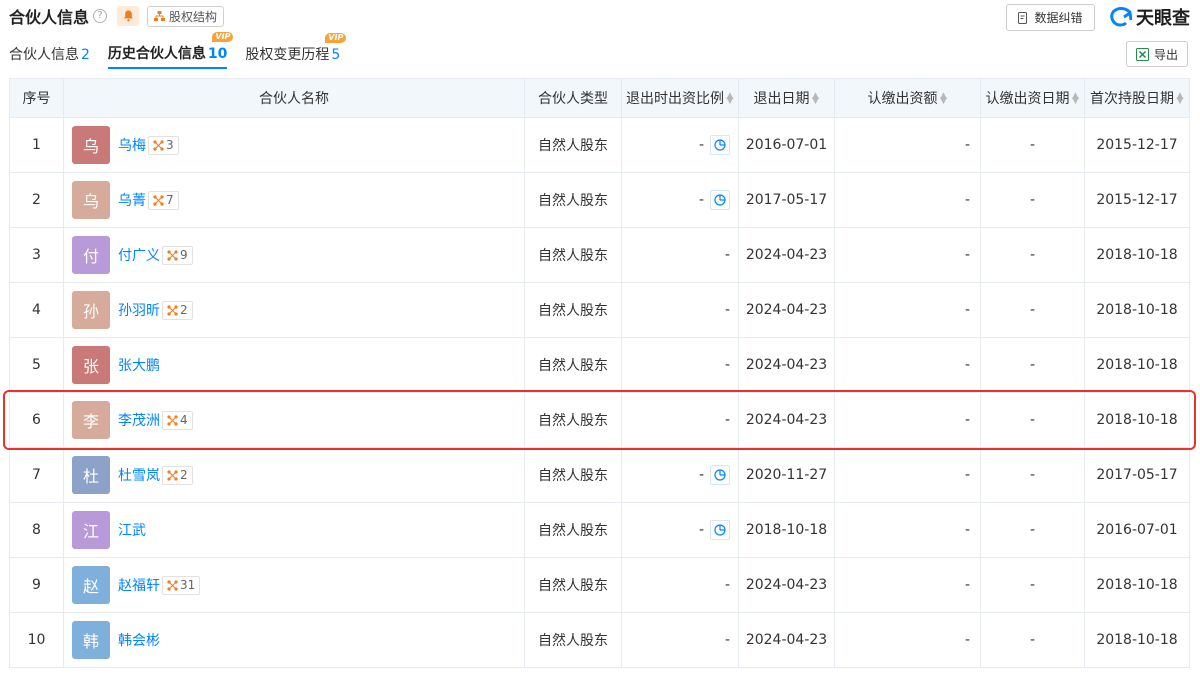 The height and width of the screenshot is (680, 1200). Describe the element at coordinates (217, 54) in the screenshot. I see `tab-count: 10` at that location.